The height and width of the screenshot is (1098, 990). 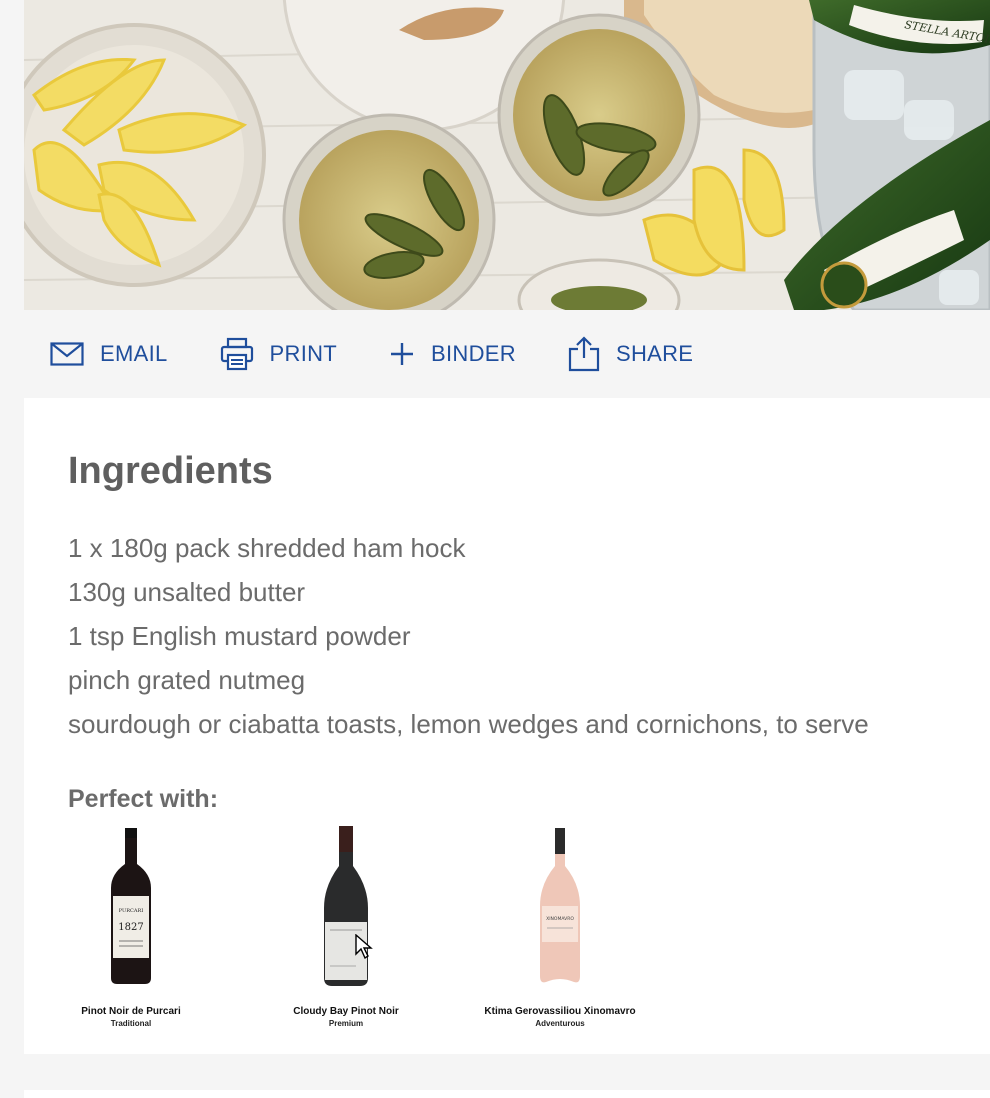 I want to click on ingredient-item: 130g unsalted butter, so click(x=187, y=592).